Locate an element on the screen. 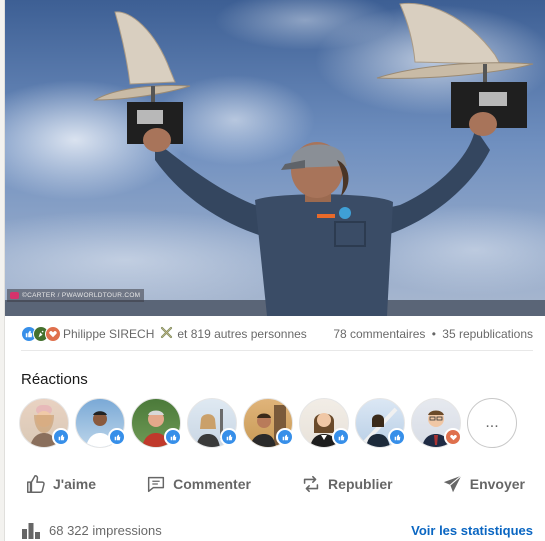  reactor-name: Philippe SIRECH is located at coordinates (108, 334).